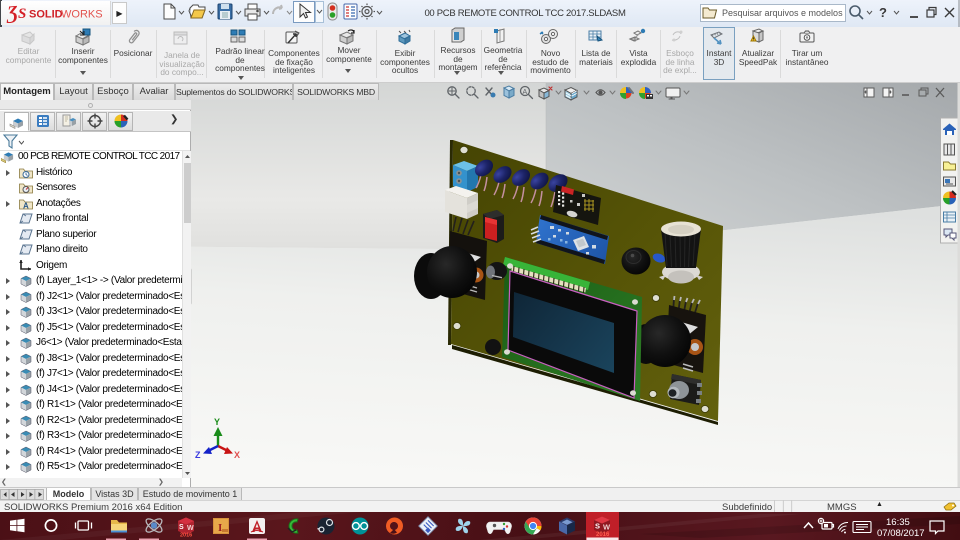  I want to click on svg-text: SOLID, so click(46, 15).